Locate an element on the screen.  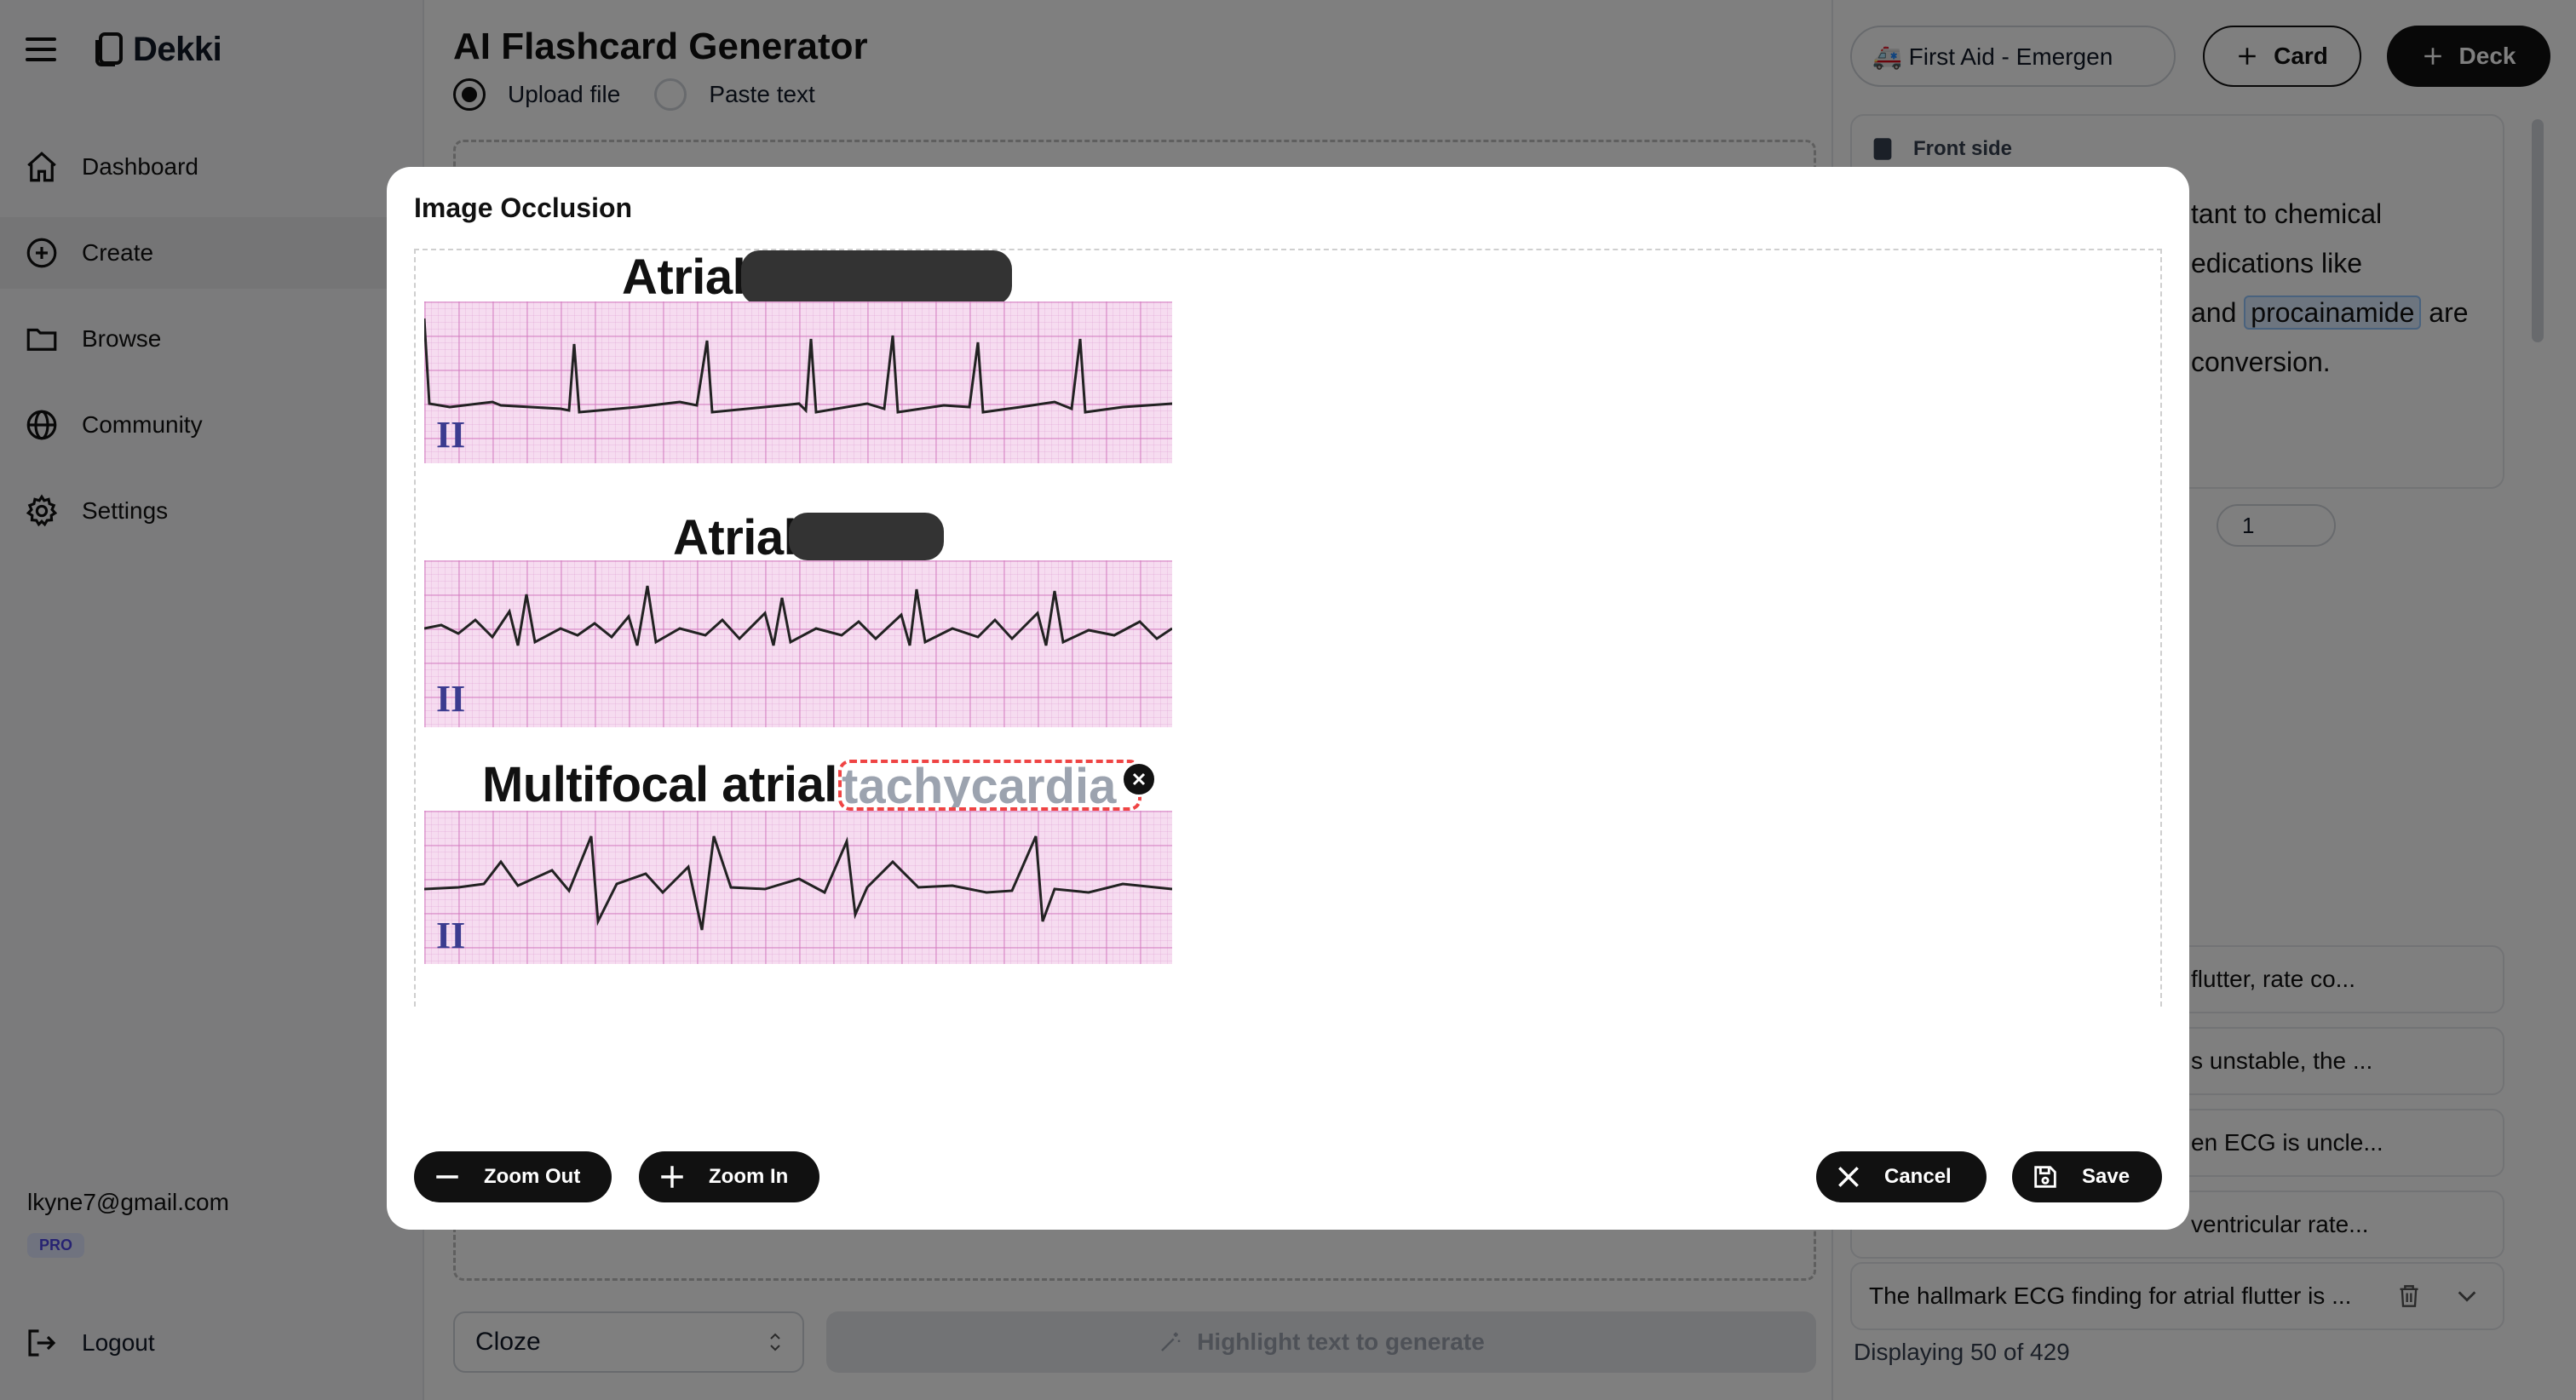
zoom-in-button: Zoom In is located at coordinates (729, 1176).